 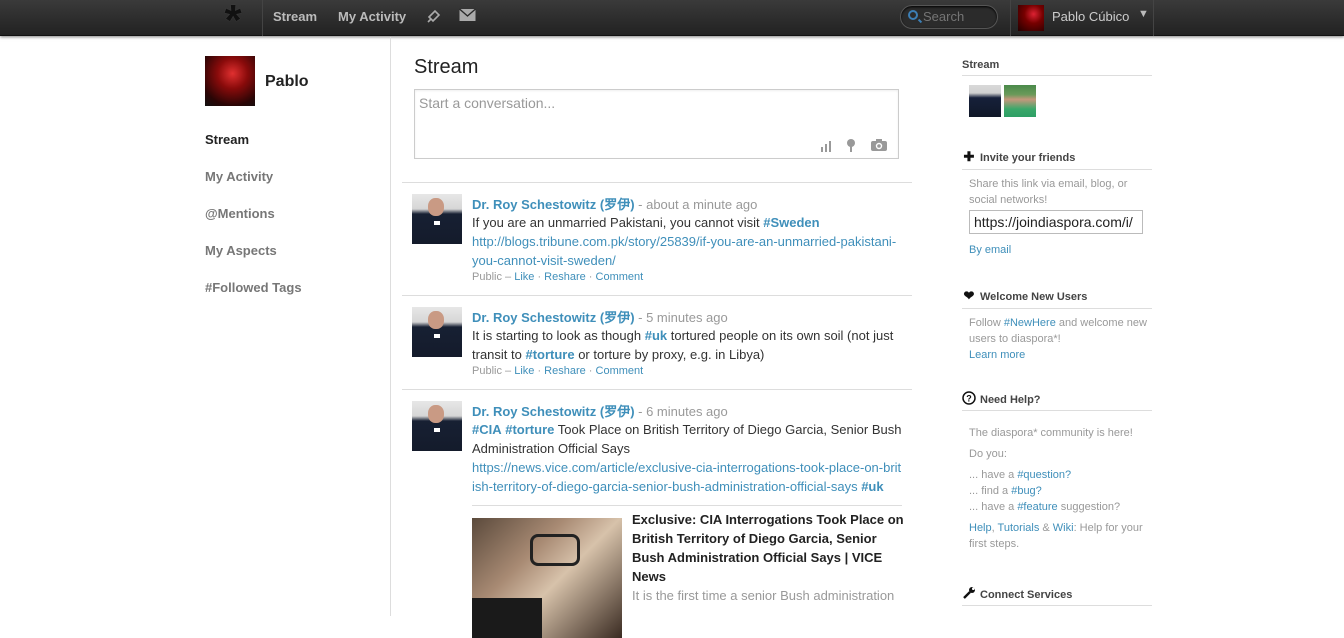 What do you see at coordinates (981, 65) in the screenshot?
I see `section-title-text: Stream` at bounding box center [981, 65].